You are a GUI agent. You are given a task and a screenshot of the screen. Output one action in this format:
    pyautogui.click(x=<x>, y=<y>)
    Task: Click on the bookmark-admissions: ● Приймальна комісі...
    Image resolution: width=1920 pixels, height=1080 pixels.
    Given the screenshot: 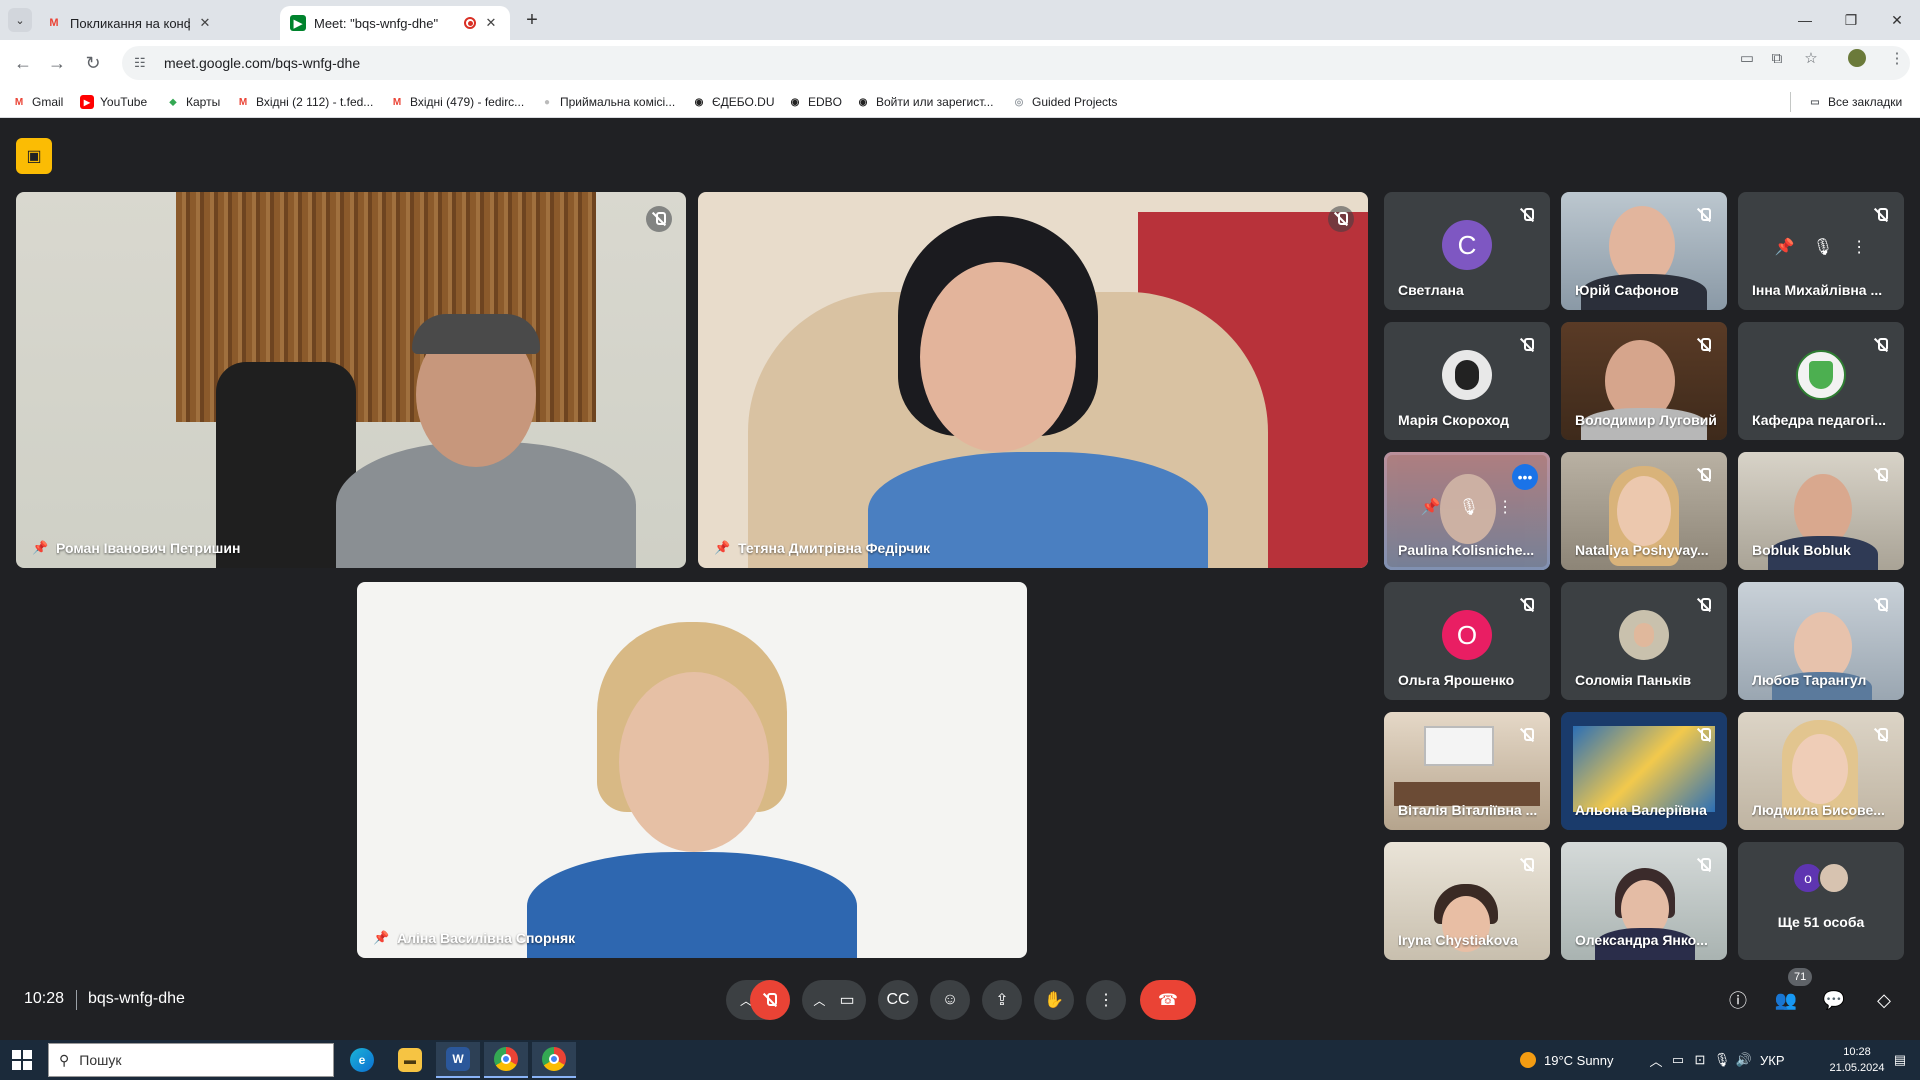 What is the action you would take?
    pyautogui.click(x=607, y=102)
    